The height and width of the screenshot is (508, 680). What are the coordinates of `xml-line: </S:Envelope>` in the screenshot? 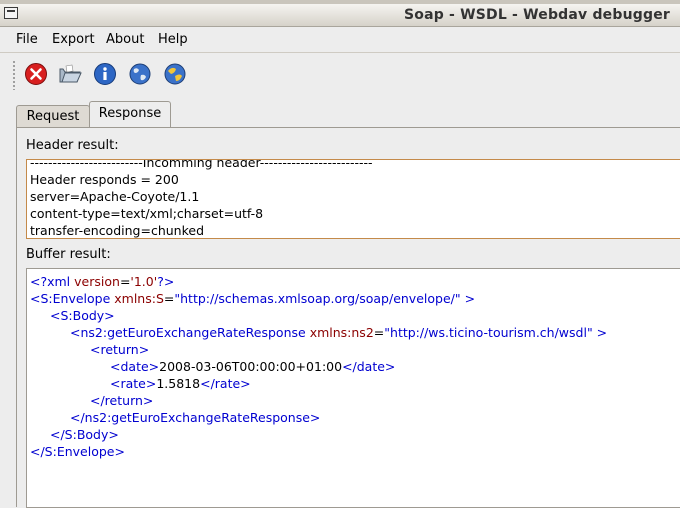 It's located at (77, 451).